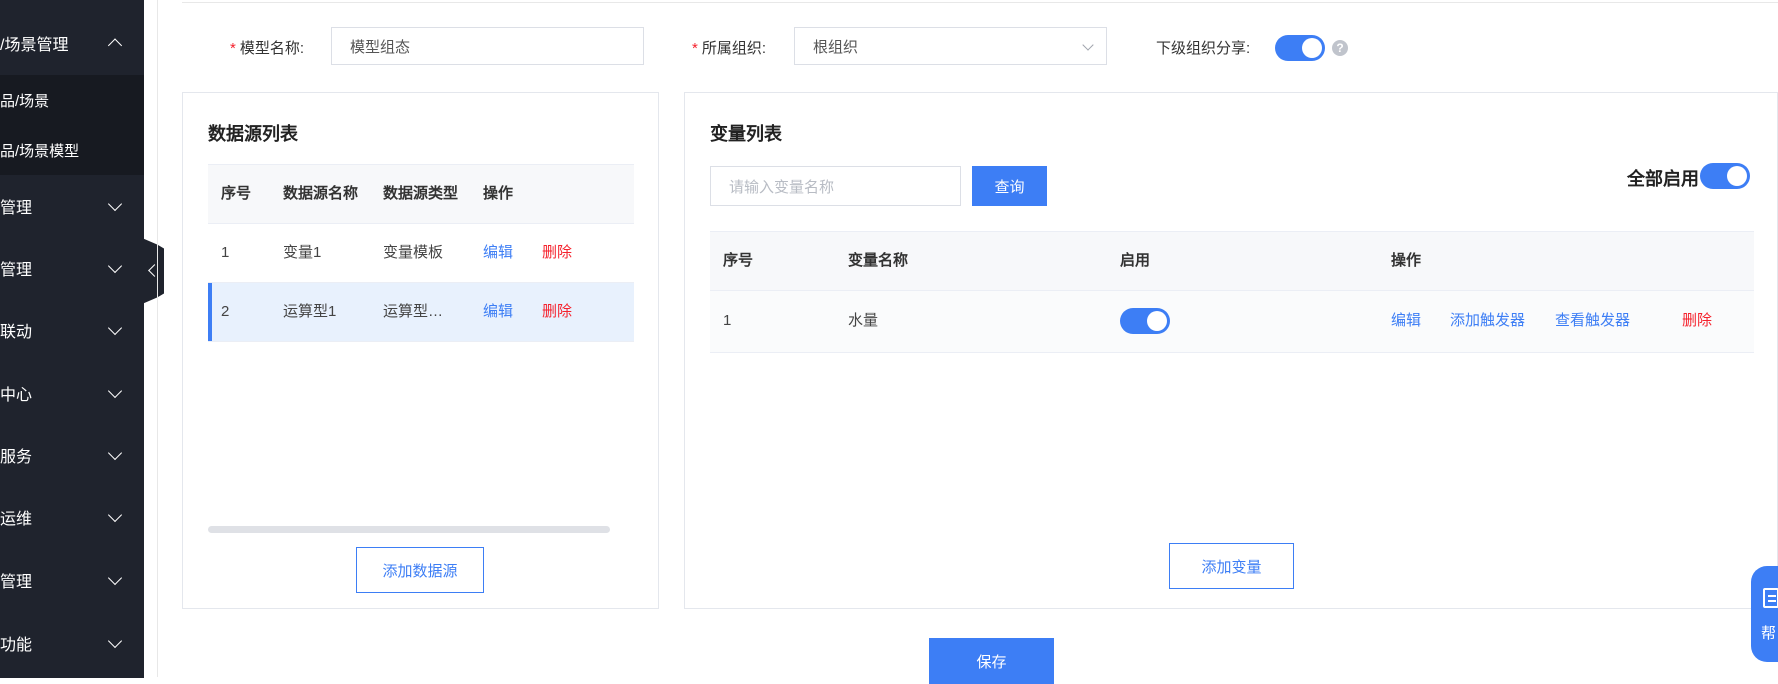 This screenshot has height=684, width=1778. What do you see at coordinates (1135, 260) in the screenshot?
I see `column-header: 启用` at bounding box center [1135, 260].